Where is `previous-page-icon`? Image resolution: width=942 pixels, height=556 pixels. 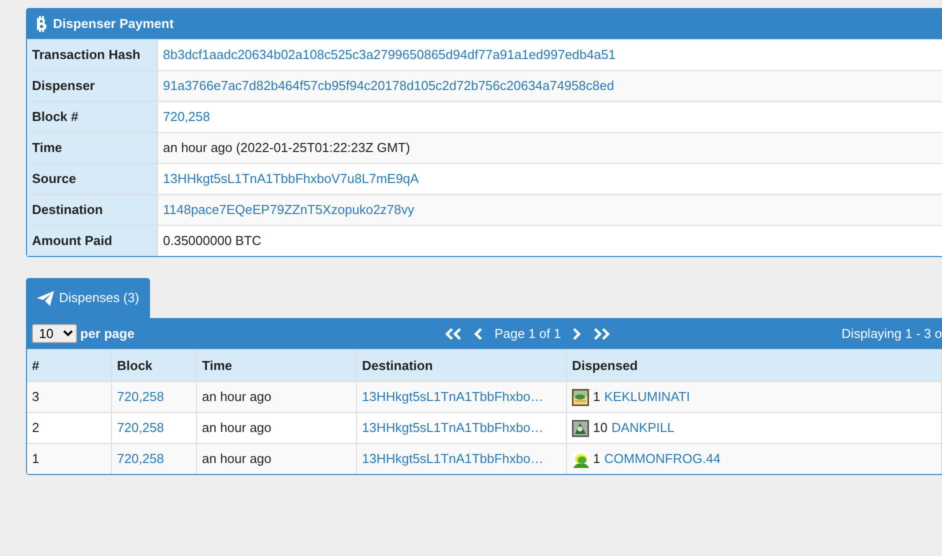
previous-page-icon is located at coordinates (478, 333).